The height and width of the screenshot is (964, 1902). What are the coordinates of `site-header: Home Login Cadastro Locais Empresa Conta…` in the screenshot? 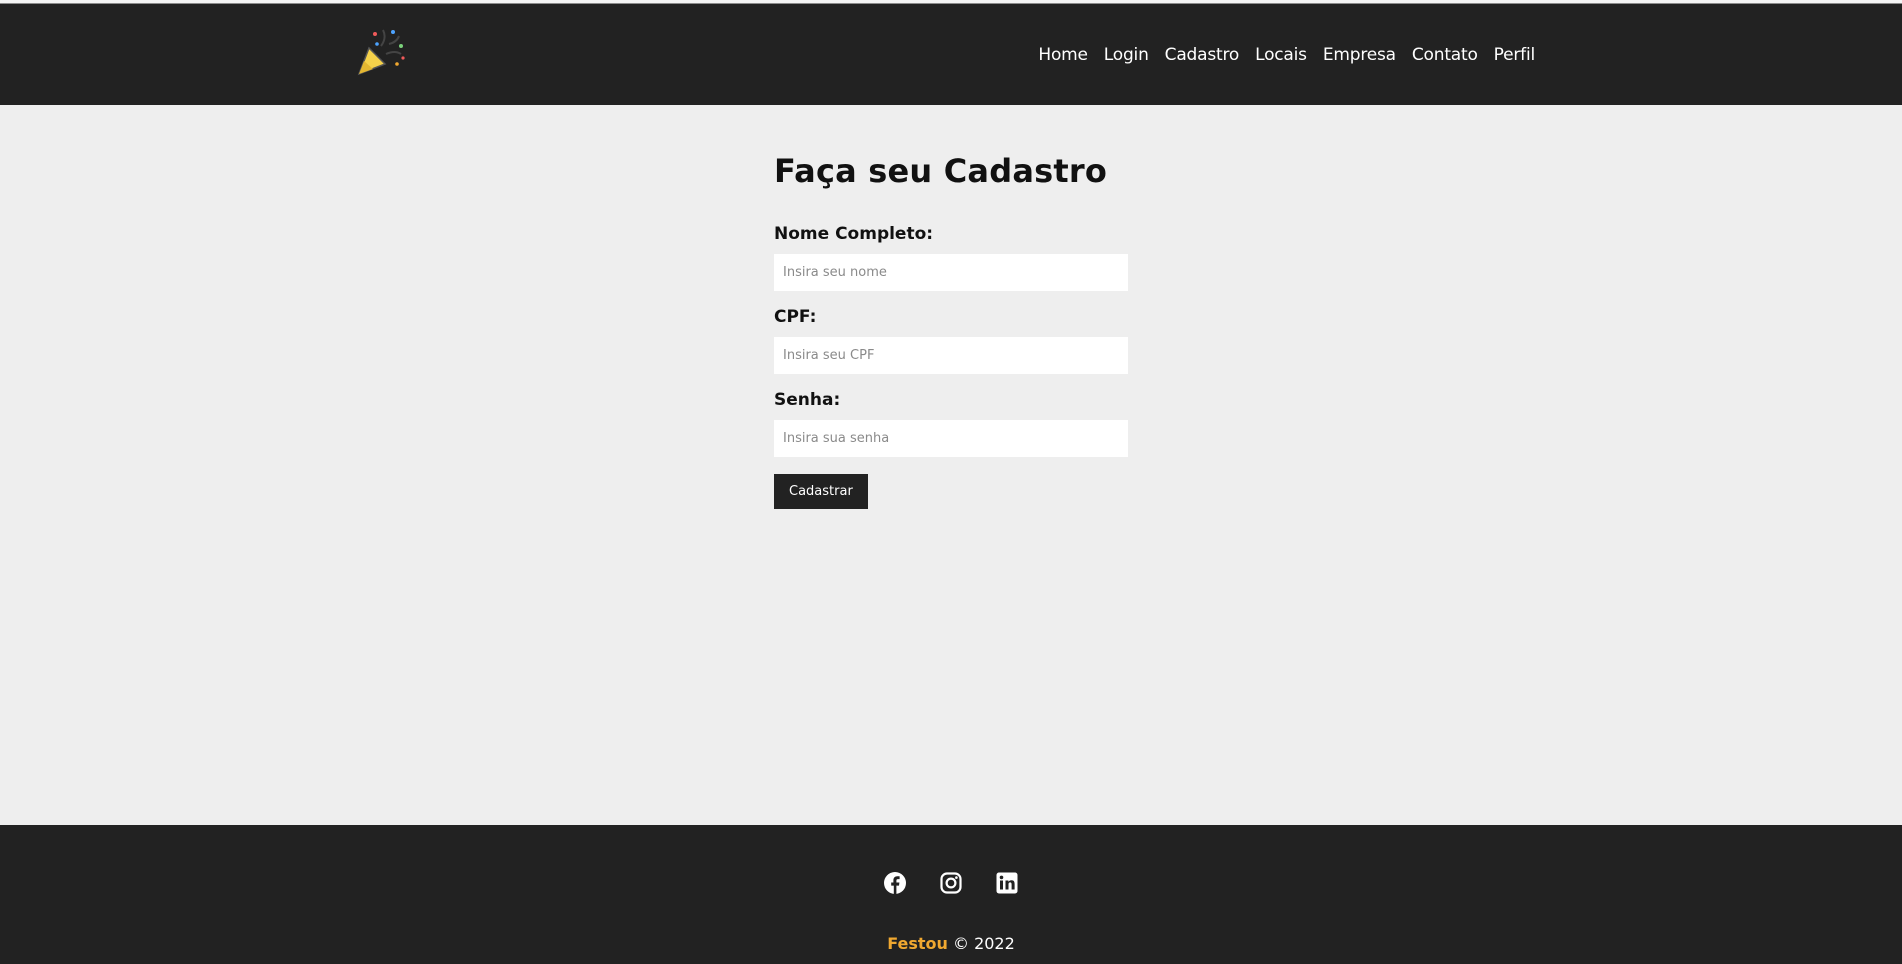 It's located at (951, 54).